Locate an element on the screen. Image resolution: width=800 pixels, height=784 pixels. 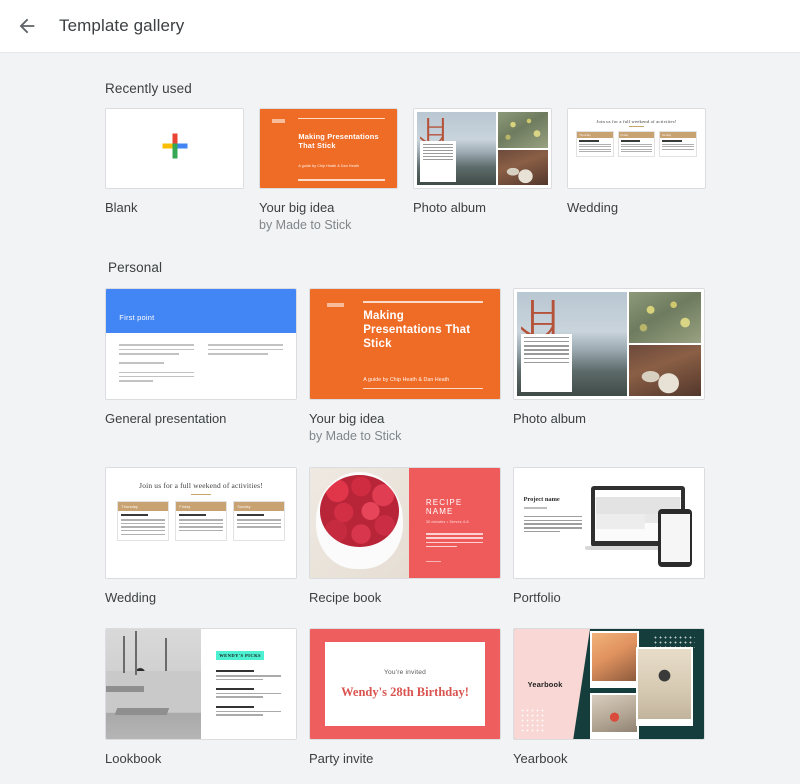
google-plus-icon is located at coordinates (175, 148).